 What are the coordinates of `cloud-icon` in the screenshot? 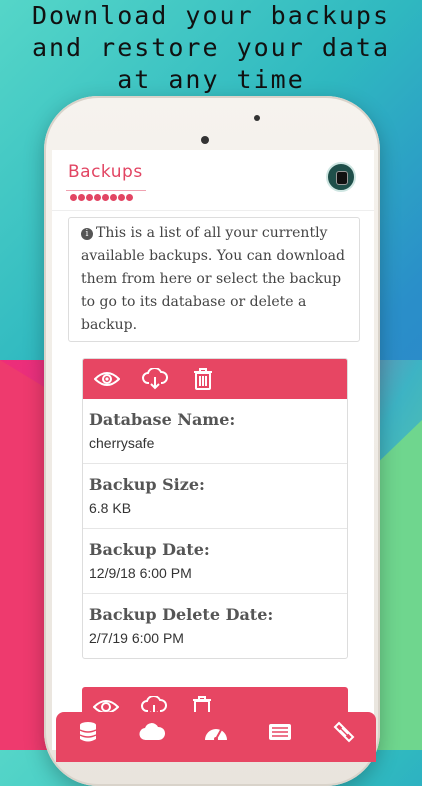 It's located at (152, 732).